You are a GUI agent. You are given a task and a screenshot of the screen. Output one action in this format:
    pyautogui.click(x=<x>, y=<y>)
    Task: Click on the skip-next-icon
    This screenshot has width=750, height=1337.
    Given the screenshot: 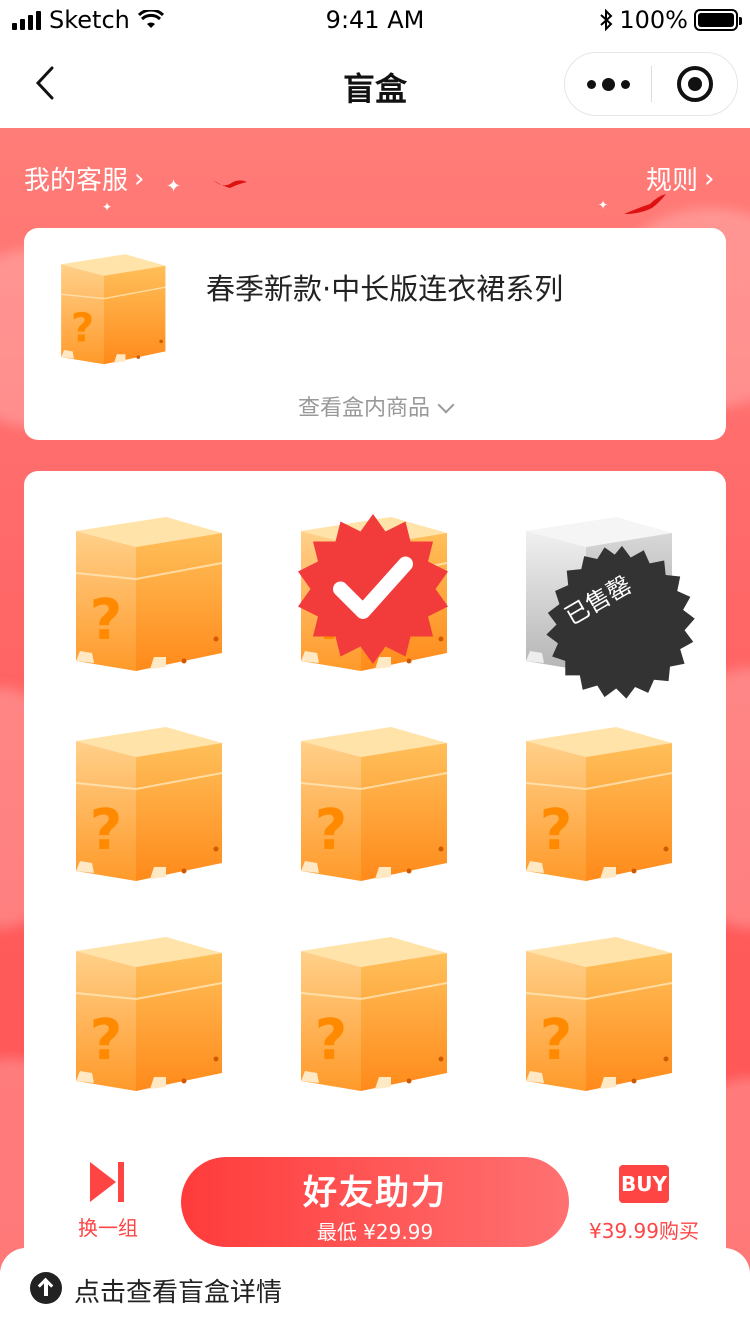 What is the action you would take?
    pyautogui.click(x=107, y=1182)
    